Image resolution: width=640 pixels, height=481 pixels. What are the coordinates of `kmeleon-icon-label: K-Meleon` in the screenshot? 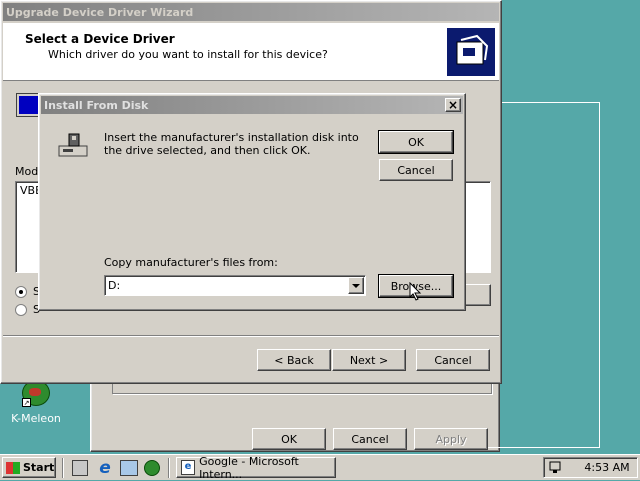 It's located at (36, 418).